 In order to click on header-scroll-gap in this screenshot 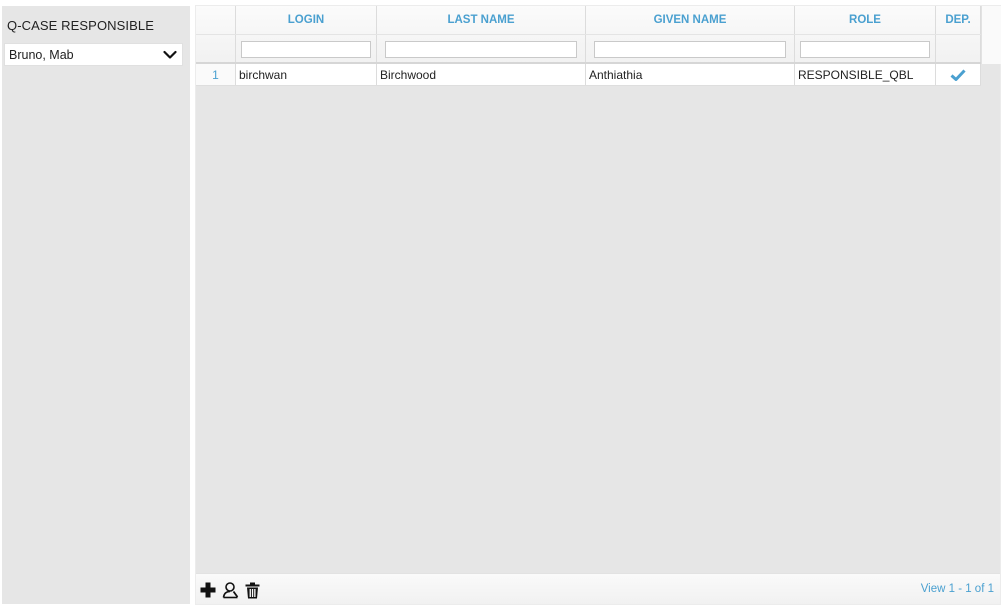, I will do `click(991, 35)`.